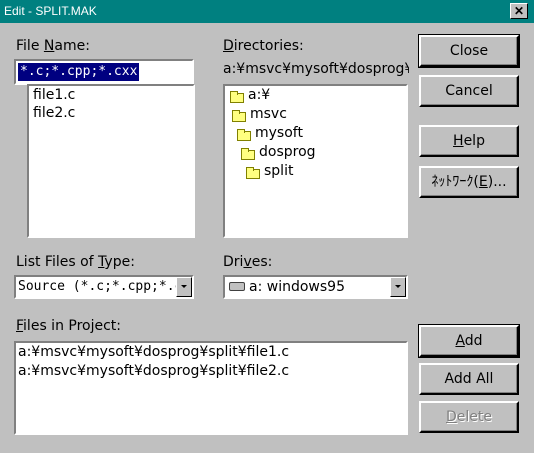 This screenshot has width=534, height=453. Describe the element at coordinates (268, 114) in the screenshot. I see `directory-item: msvc` at that location.